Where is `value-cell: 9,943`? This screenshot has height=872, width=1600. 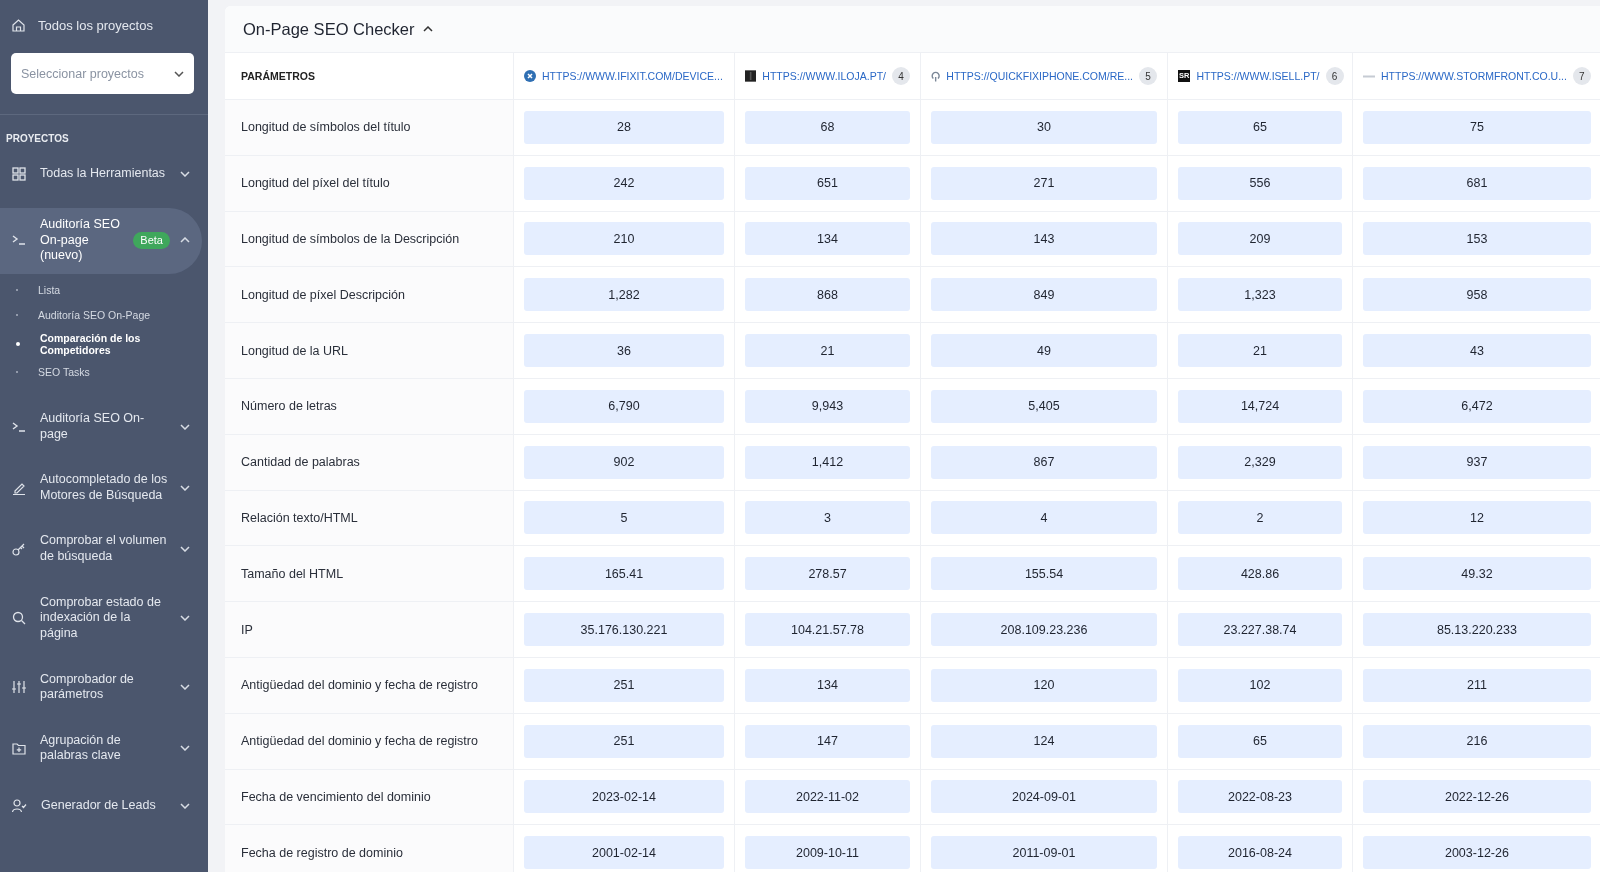
value-cell: 9,943 is located at coordinates (827, 406).